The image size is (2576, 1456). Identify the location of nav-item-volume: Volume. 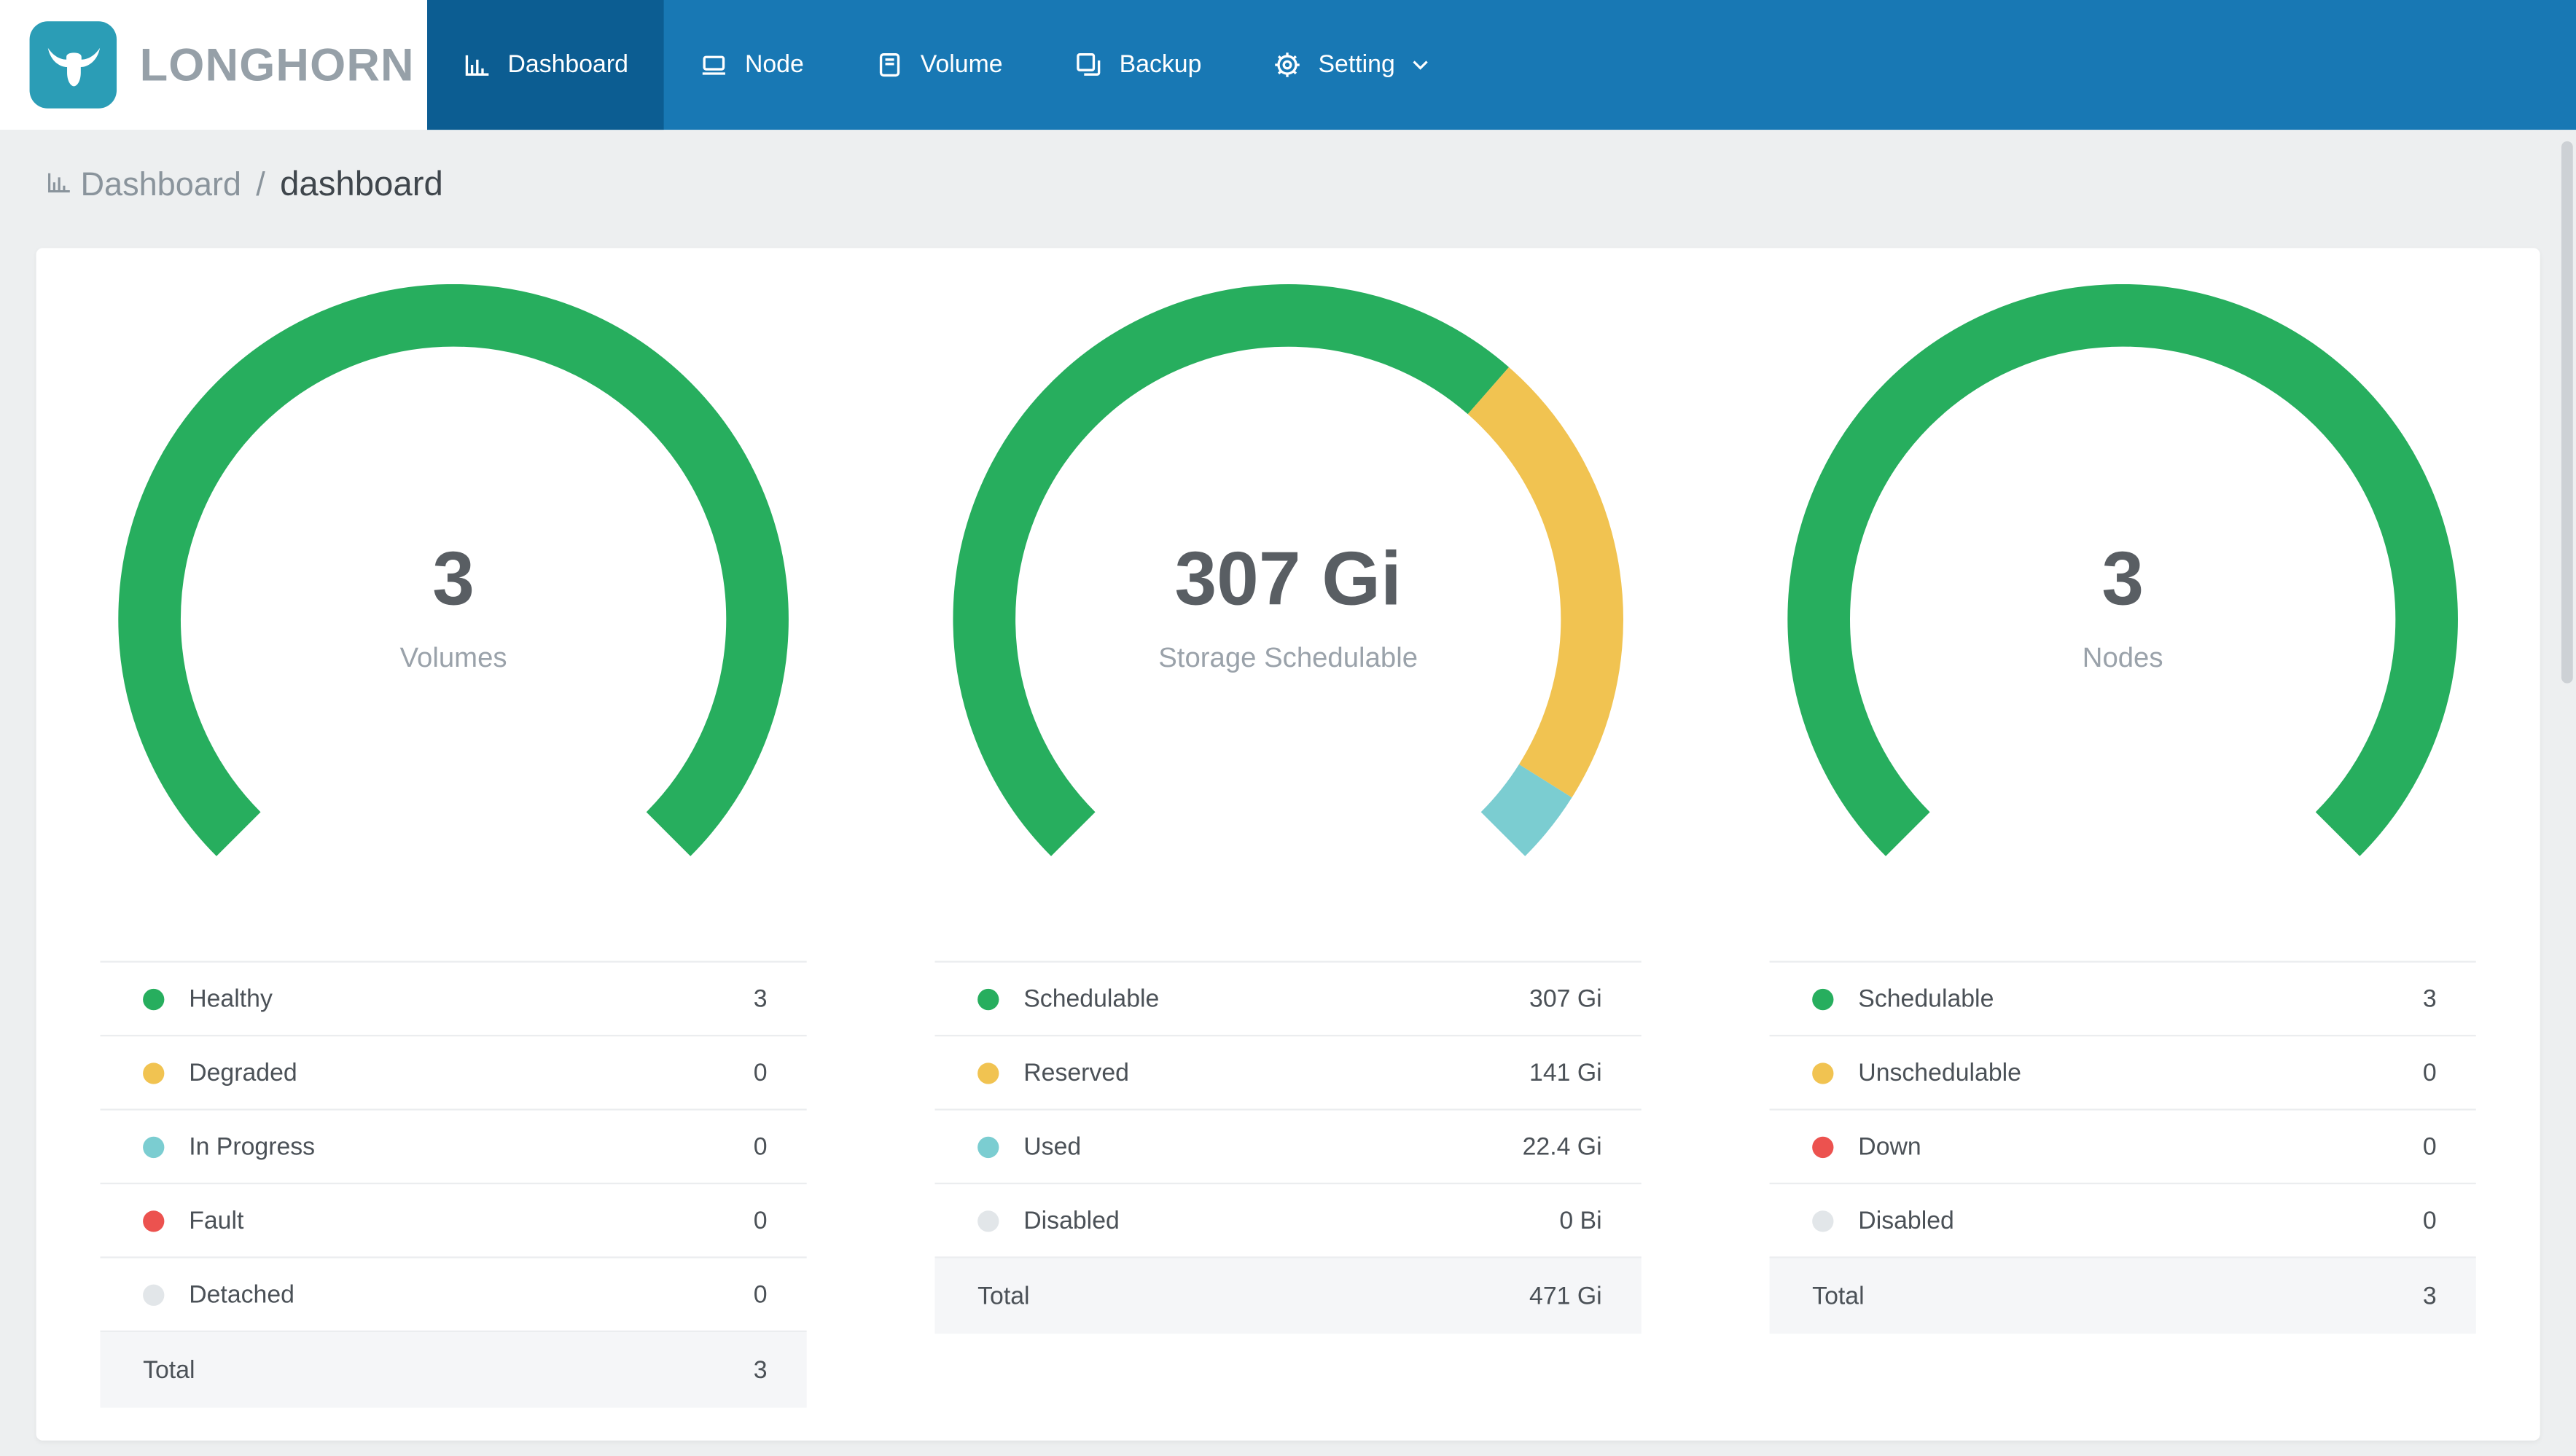
(939, 65).